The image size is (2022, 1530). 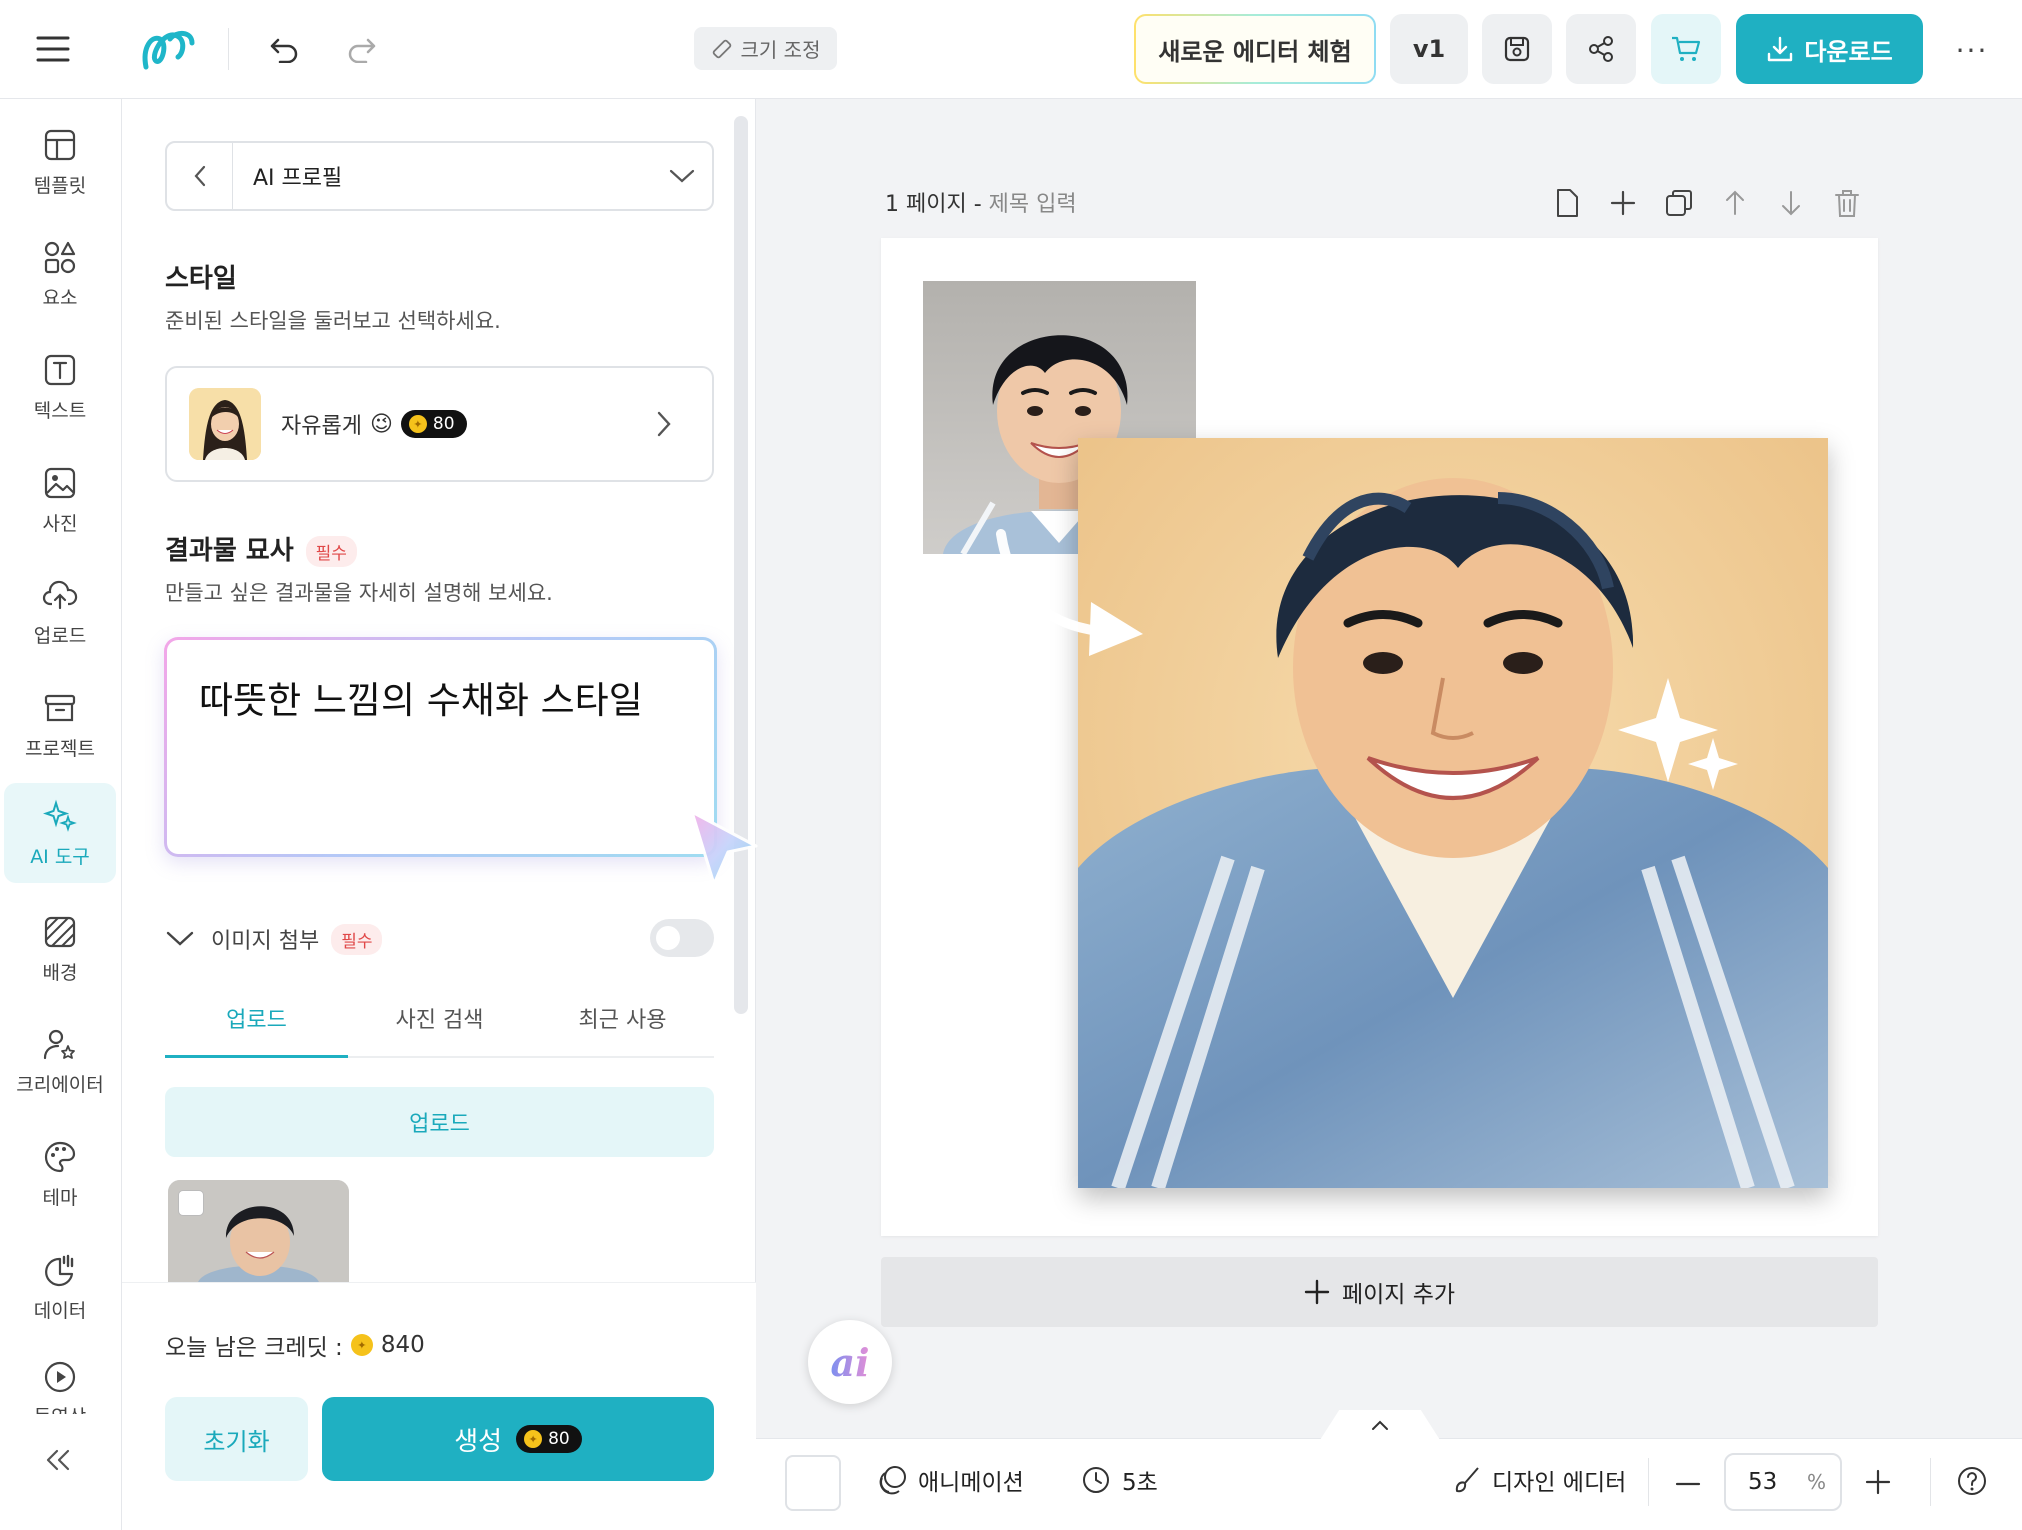 I want to click on ai-tool-select-value: AI 프로필, so click(x=298, y=178).